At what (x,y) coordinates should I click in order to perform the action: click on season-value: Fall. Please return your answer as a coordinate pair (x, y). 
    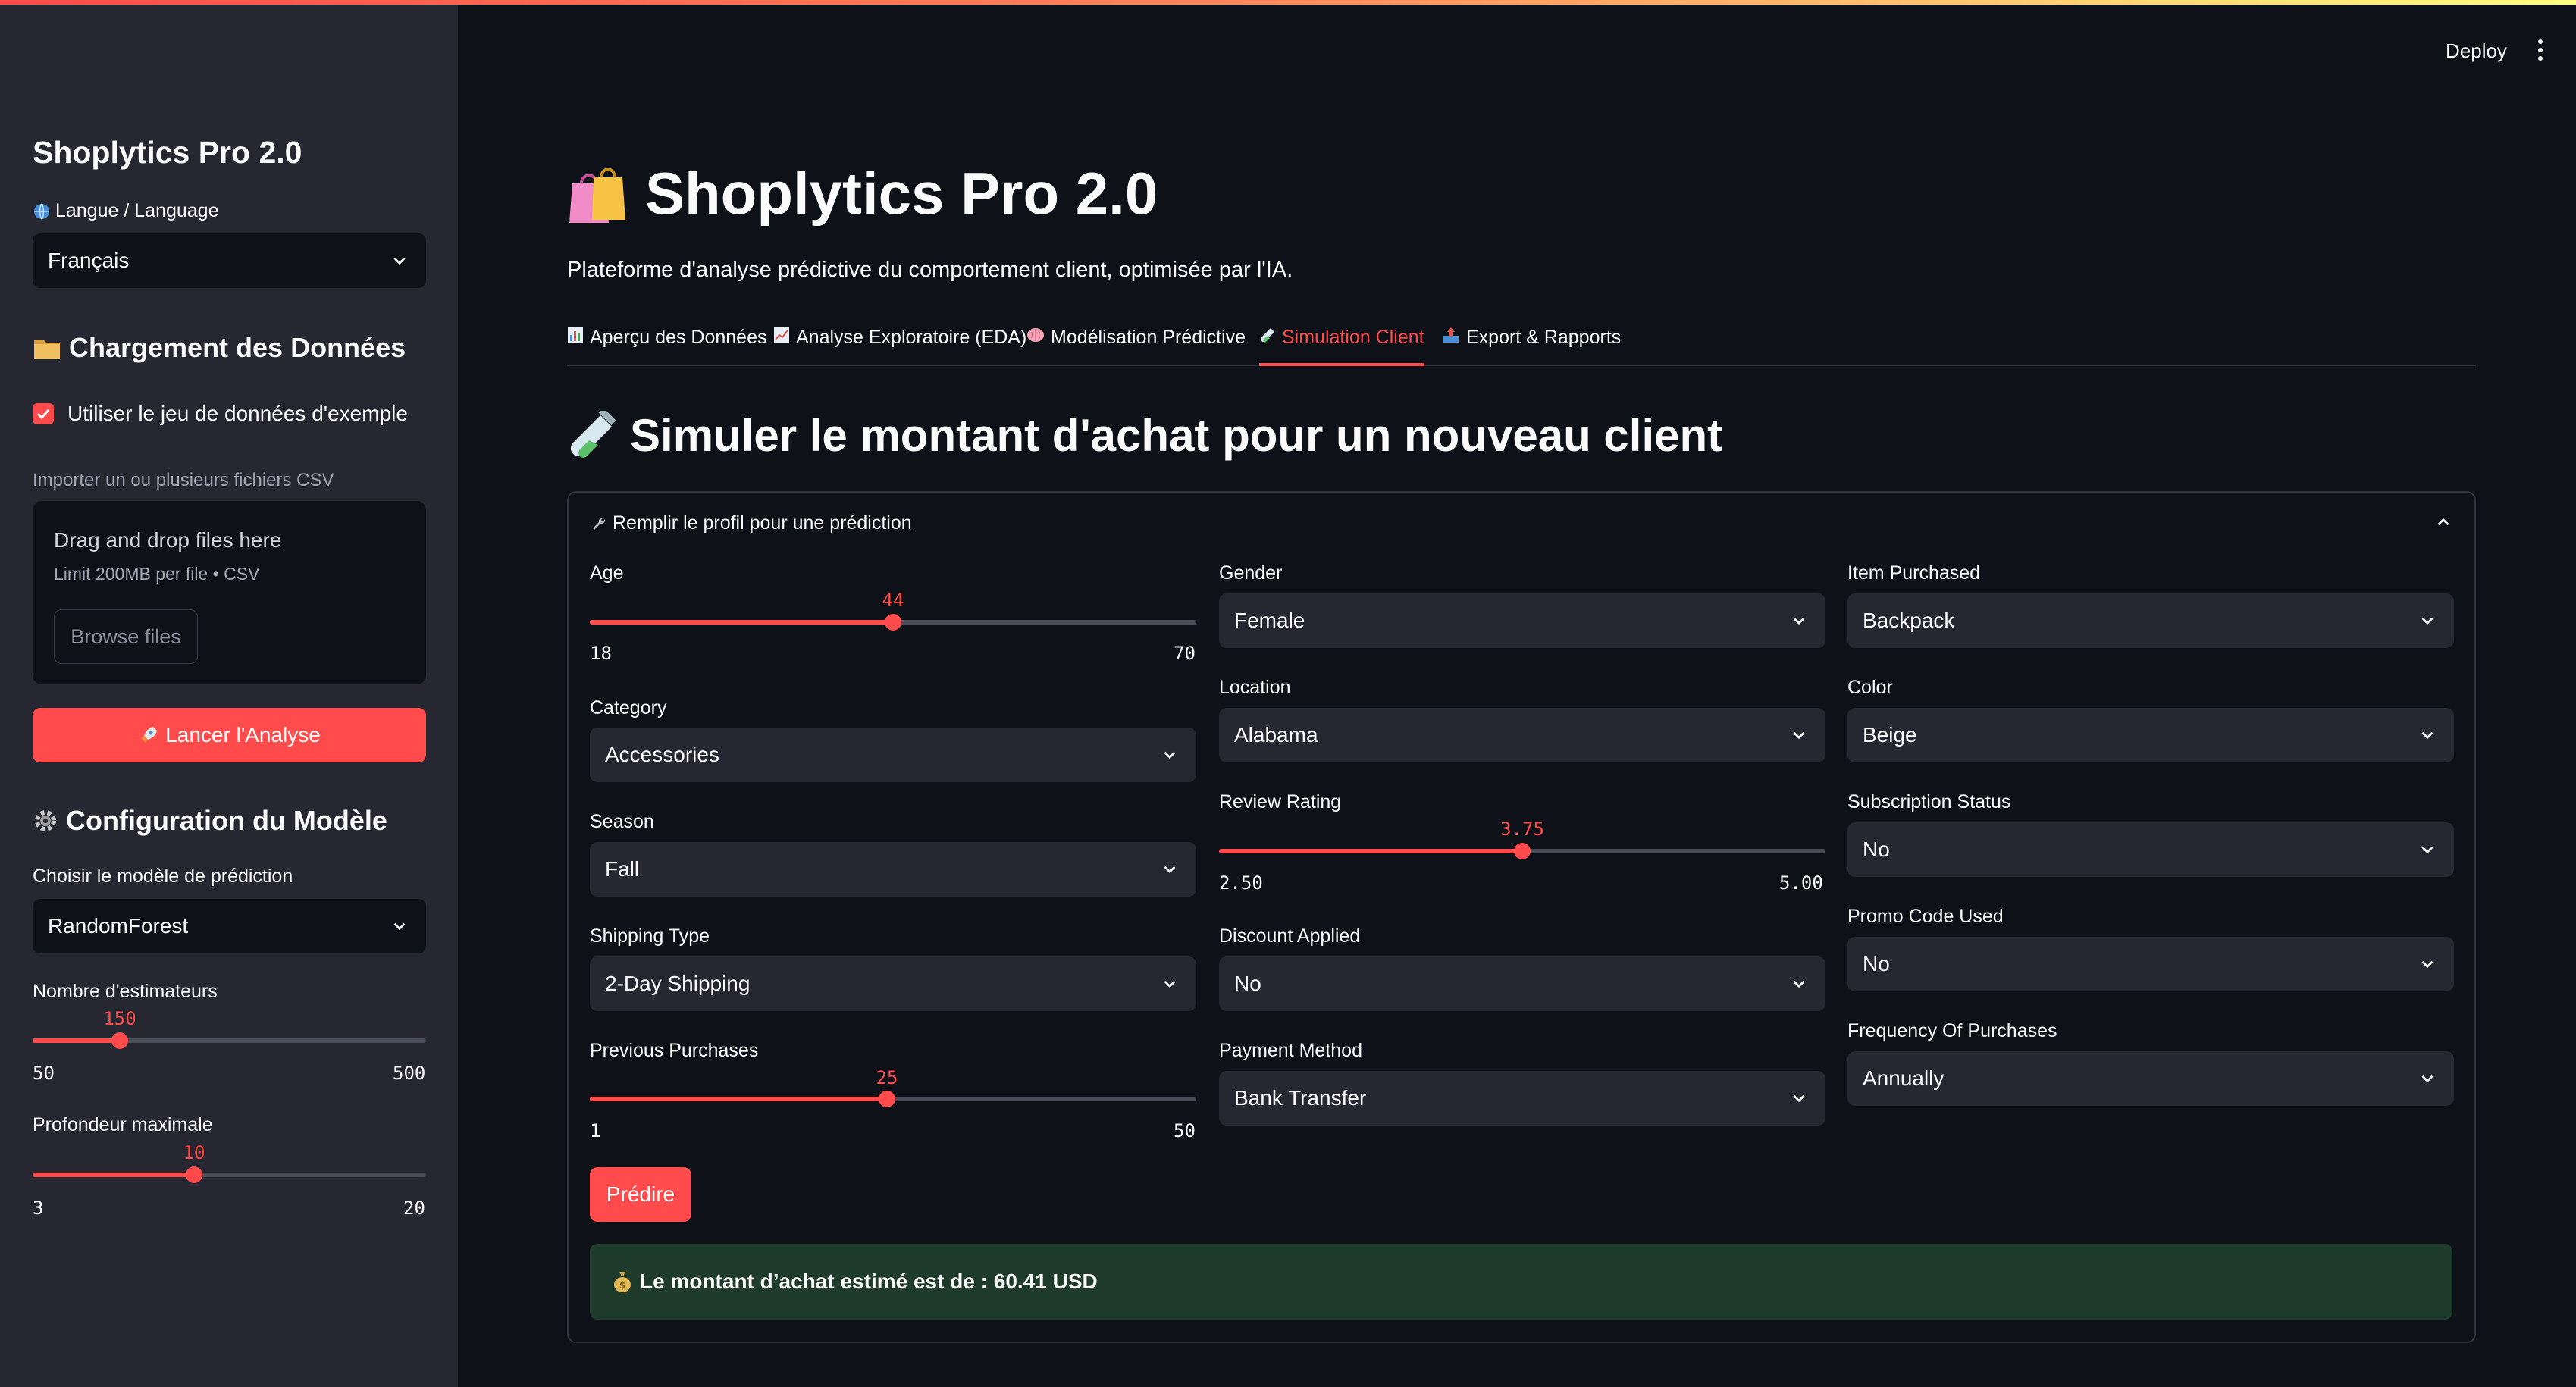
    Looking at the image, I should click on (622, 869).